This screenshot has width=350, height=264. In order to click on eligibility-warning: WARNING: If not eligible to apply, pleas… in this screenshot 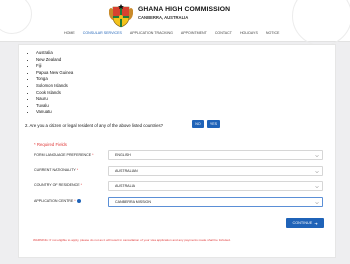, I will do `click(132, 240)`.